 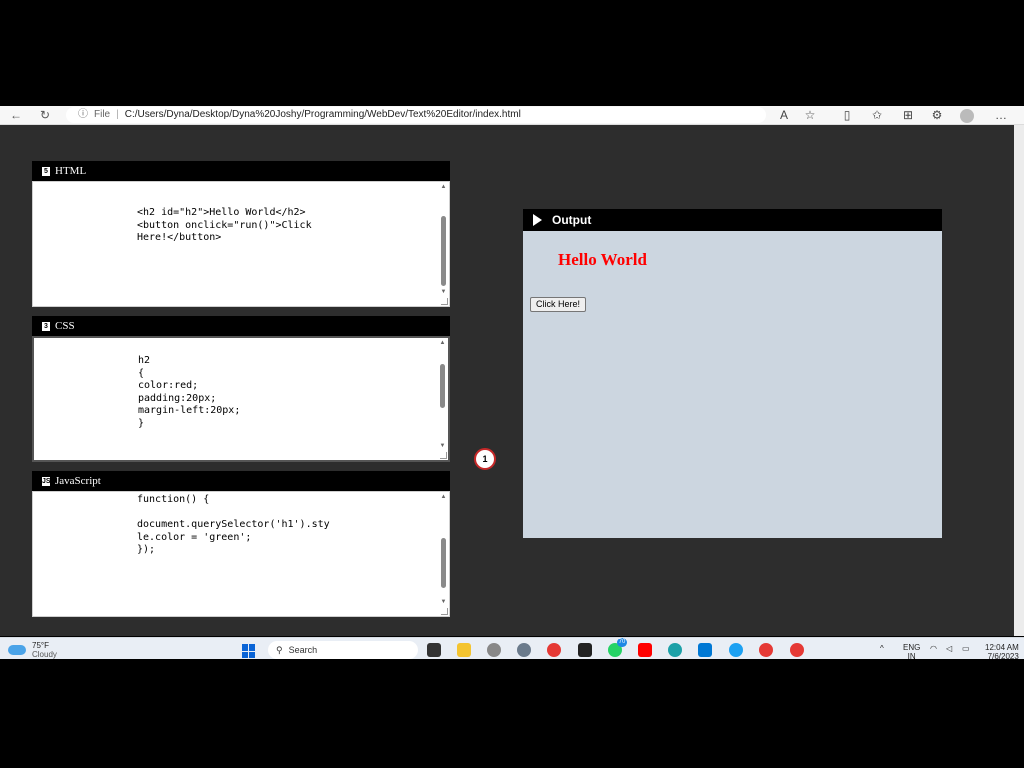 What do you see at coordinates (83, 114) in the screenshot?
I see `info-icon: ⓘ` at bounding box center [83, 114].